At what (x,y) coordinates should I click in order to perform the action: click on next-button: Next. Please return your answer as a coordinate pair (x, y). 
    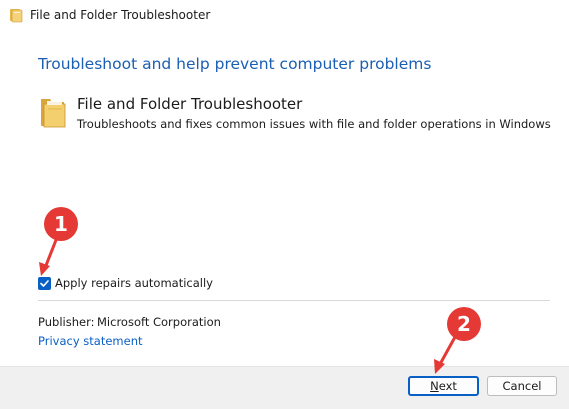
    Looking at the image, I should click on (443, 386).